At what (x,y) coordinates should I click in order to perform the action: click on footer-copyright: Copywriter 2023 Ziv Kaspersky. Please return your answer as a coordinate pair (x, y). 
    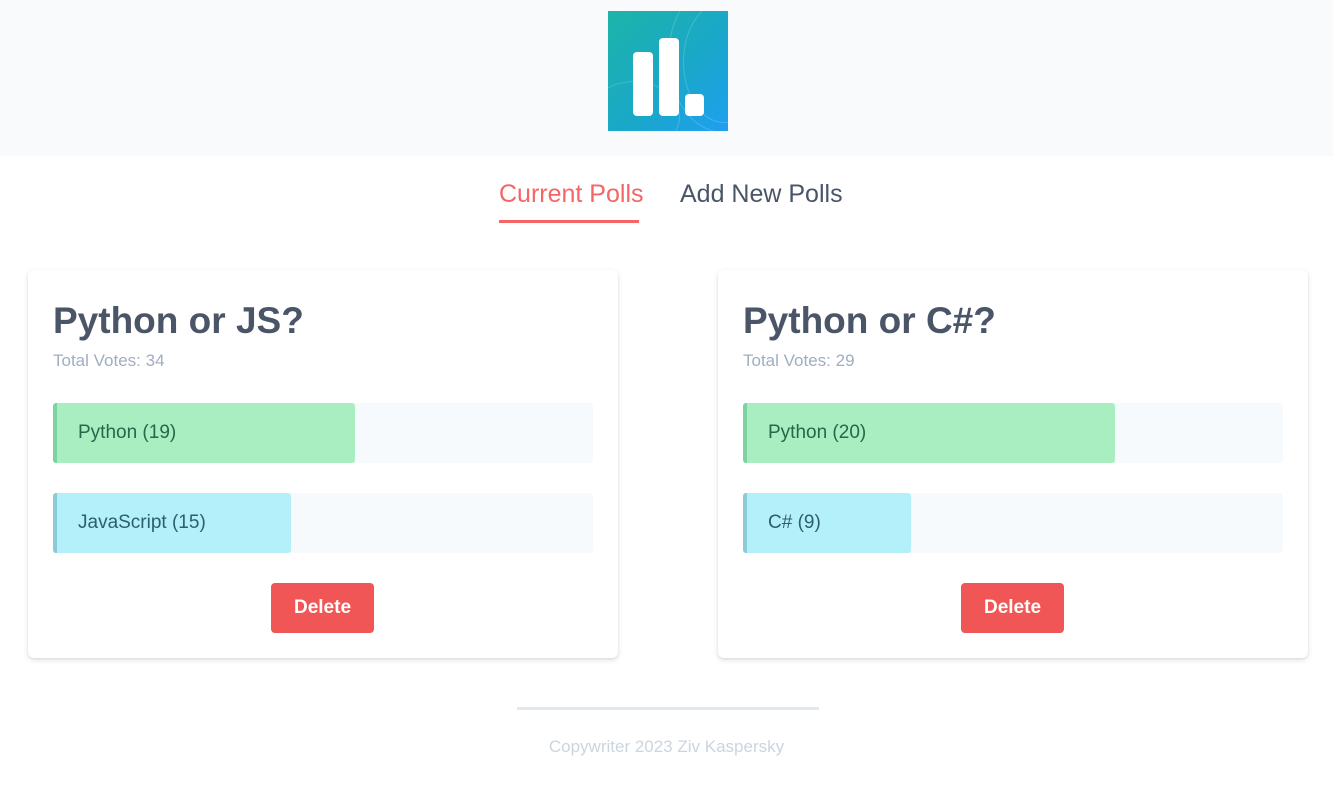
    Looking at the image, I should click on (666, 746).